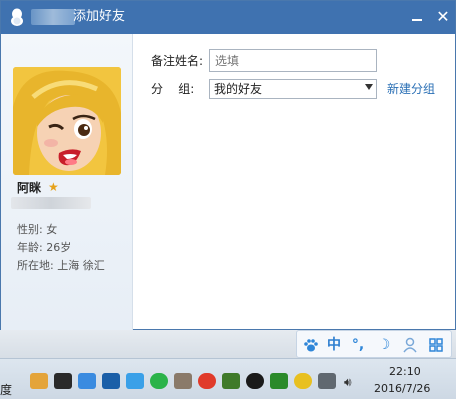  Describe the element at coordinates (37, 229) in the screenshot. I see `gender-text: 性别: 女` at that location.